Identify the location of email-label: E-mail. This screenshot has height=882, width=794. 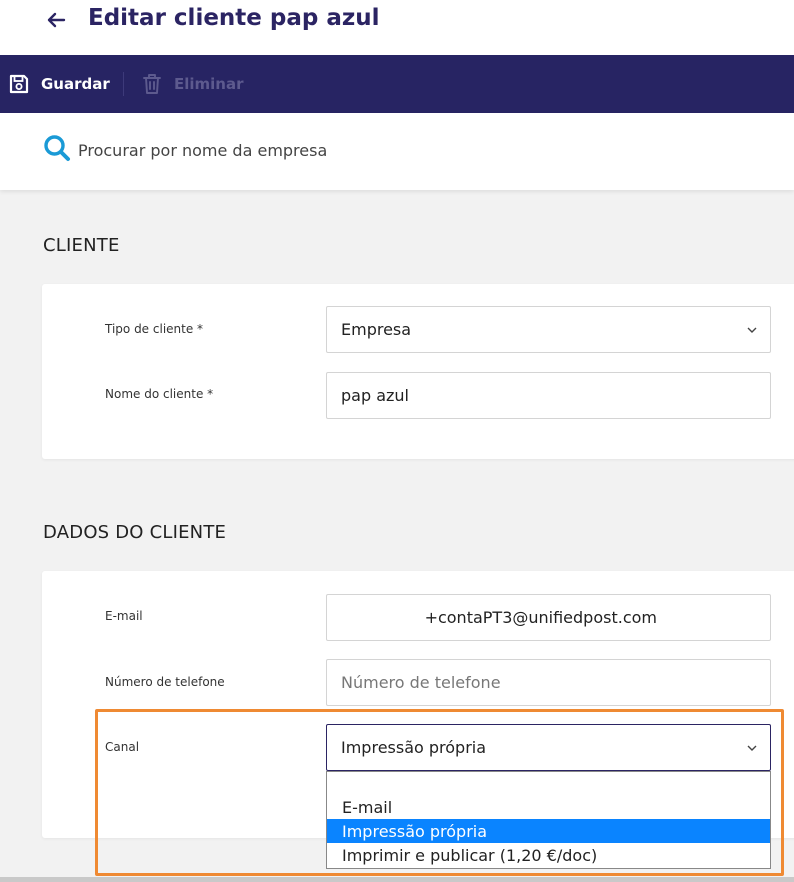
(124, 616).